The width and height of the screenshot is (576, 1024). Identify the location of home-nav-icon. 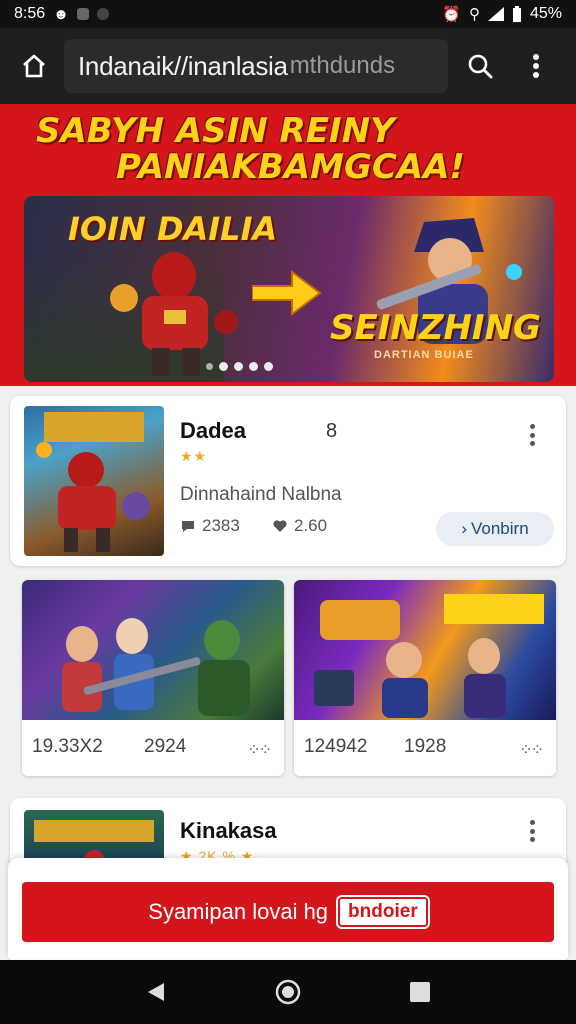
(288, 992).